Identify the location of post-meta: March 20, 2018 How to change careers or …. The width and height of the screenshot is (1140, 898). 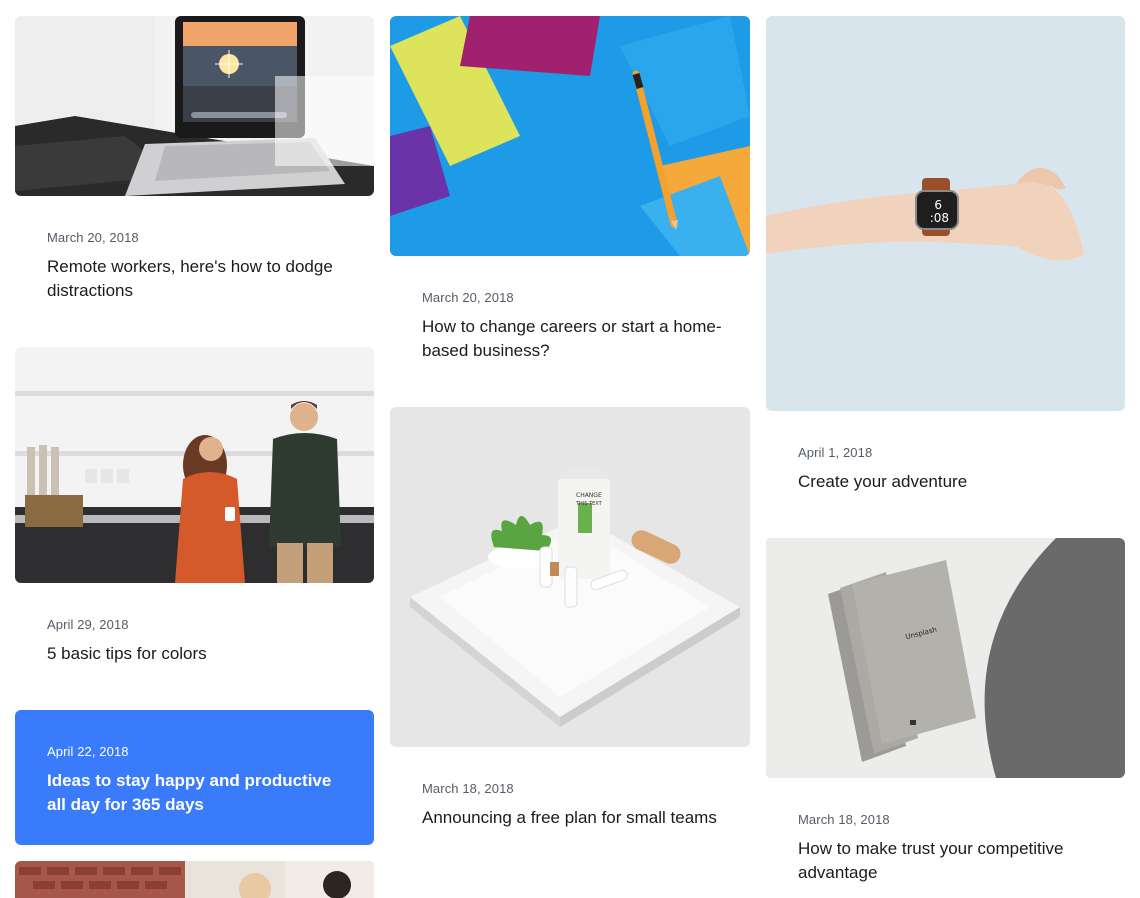
(572, 326).